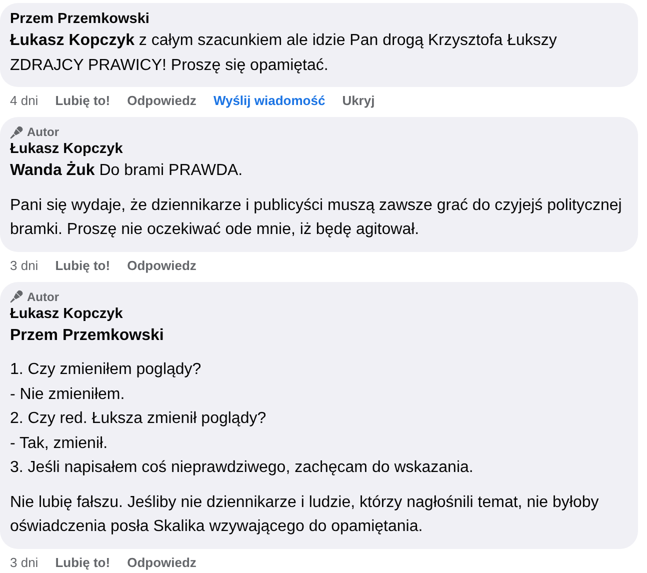 The width and height of the screenshot is (647, 573). Describe the element at coordinates (358, 101) in the screenshot. I see `action-link: Ukryj` at that location.